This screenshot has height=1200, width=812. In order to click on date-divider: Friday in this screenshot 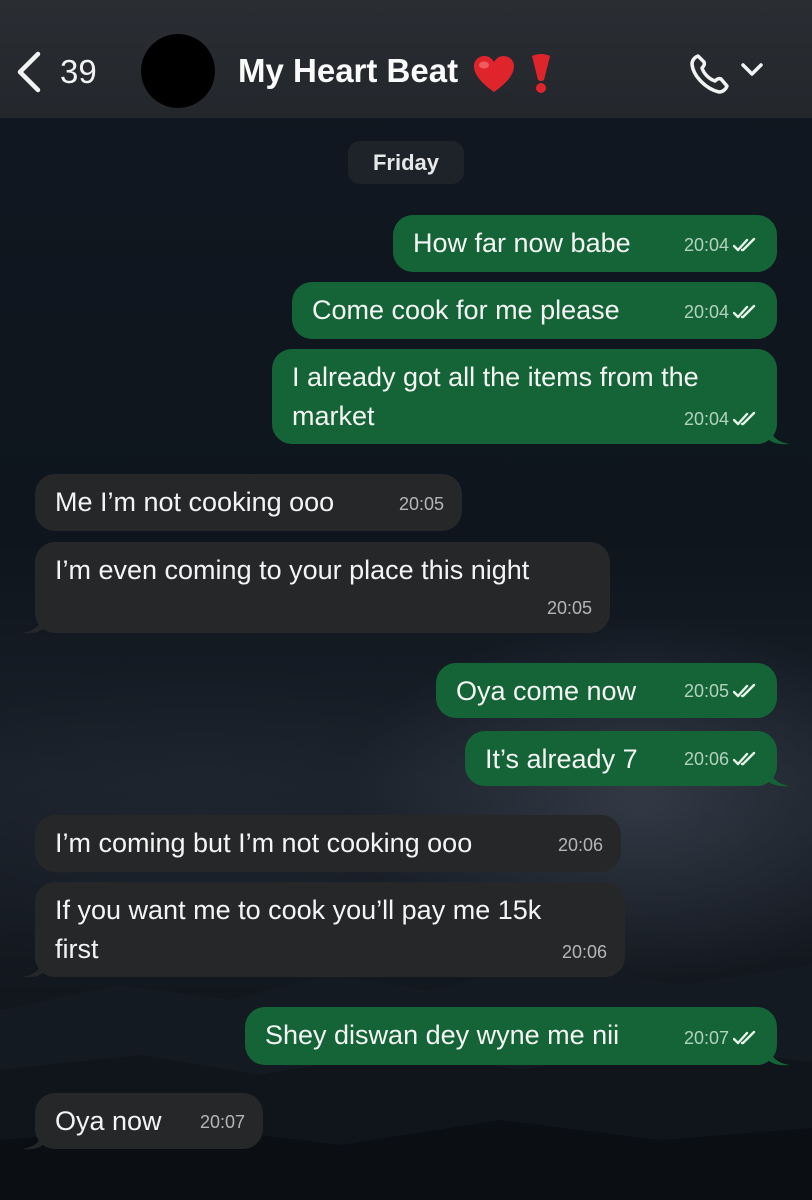, I will do `click(406, 162)`.